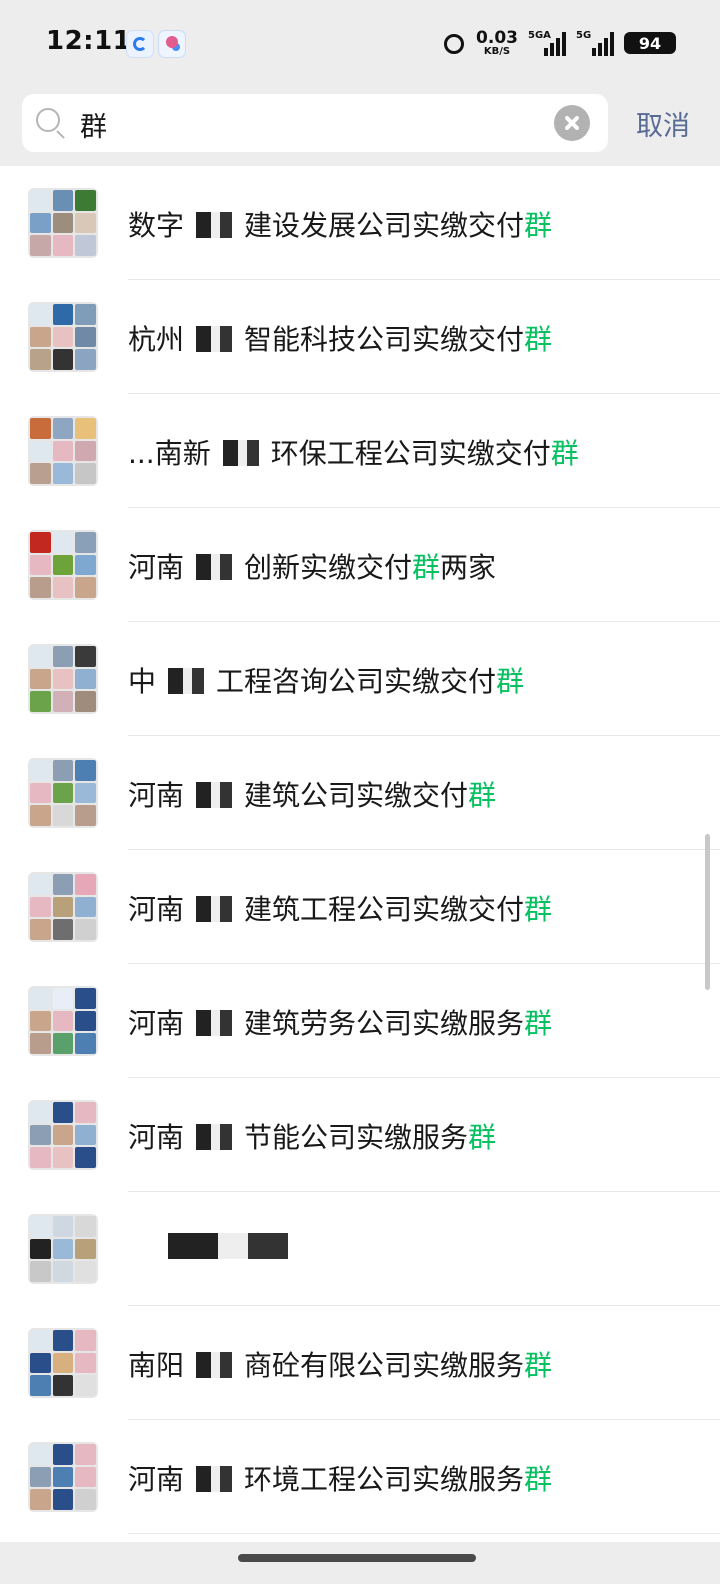 Image resolution: width=720 pixels, height=1584 pixels. What do you see at coordinates (572, 123) in the screenshot?
I see `clear-search-icon` at bounding box center [572, 123].